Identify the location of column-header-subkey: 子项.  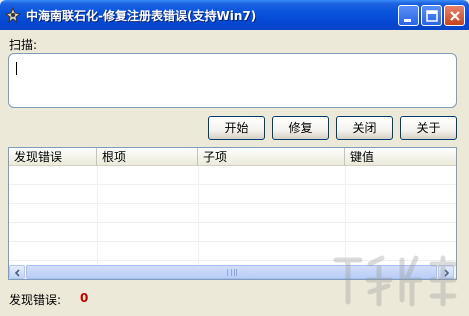
(271, 157).